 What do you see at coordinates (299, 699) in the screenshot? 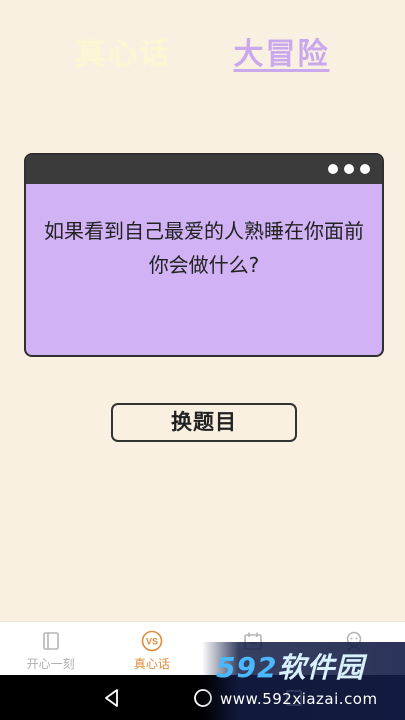
I see `watermark-url: www.592xiazai.com` at bounding box center [299, 699].